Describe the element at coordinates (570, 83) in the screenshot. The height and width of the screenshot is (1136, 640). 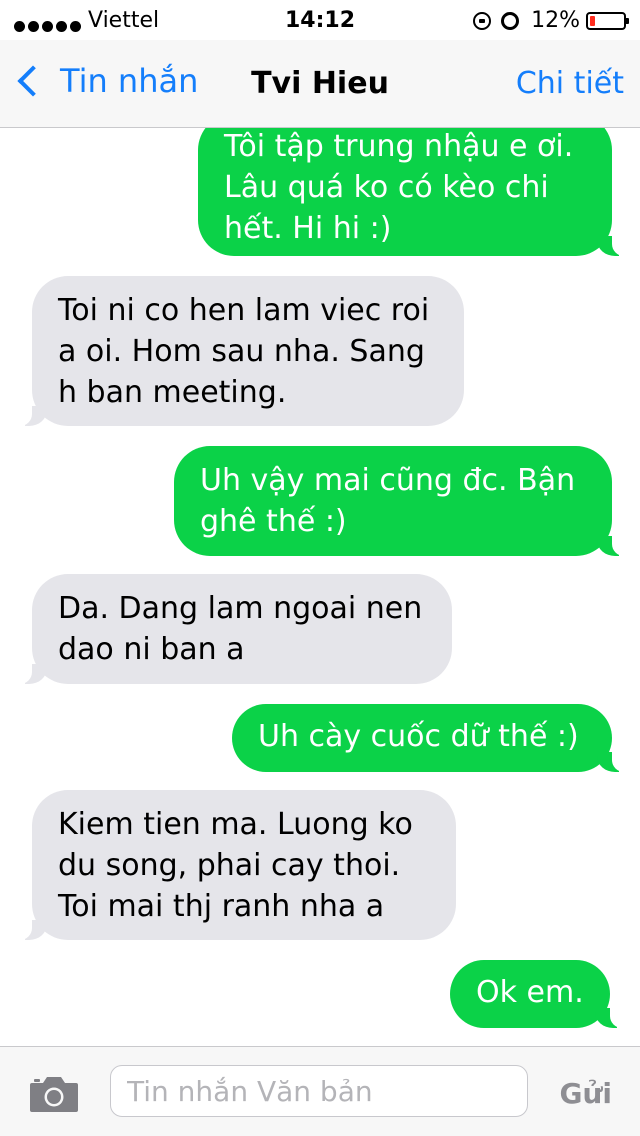
I see `details-button: Chi tiết` at that location.